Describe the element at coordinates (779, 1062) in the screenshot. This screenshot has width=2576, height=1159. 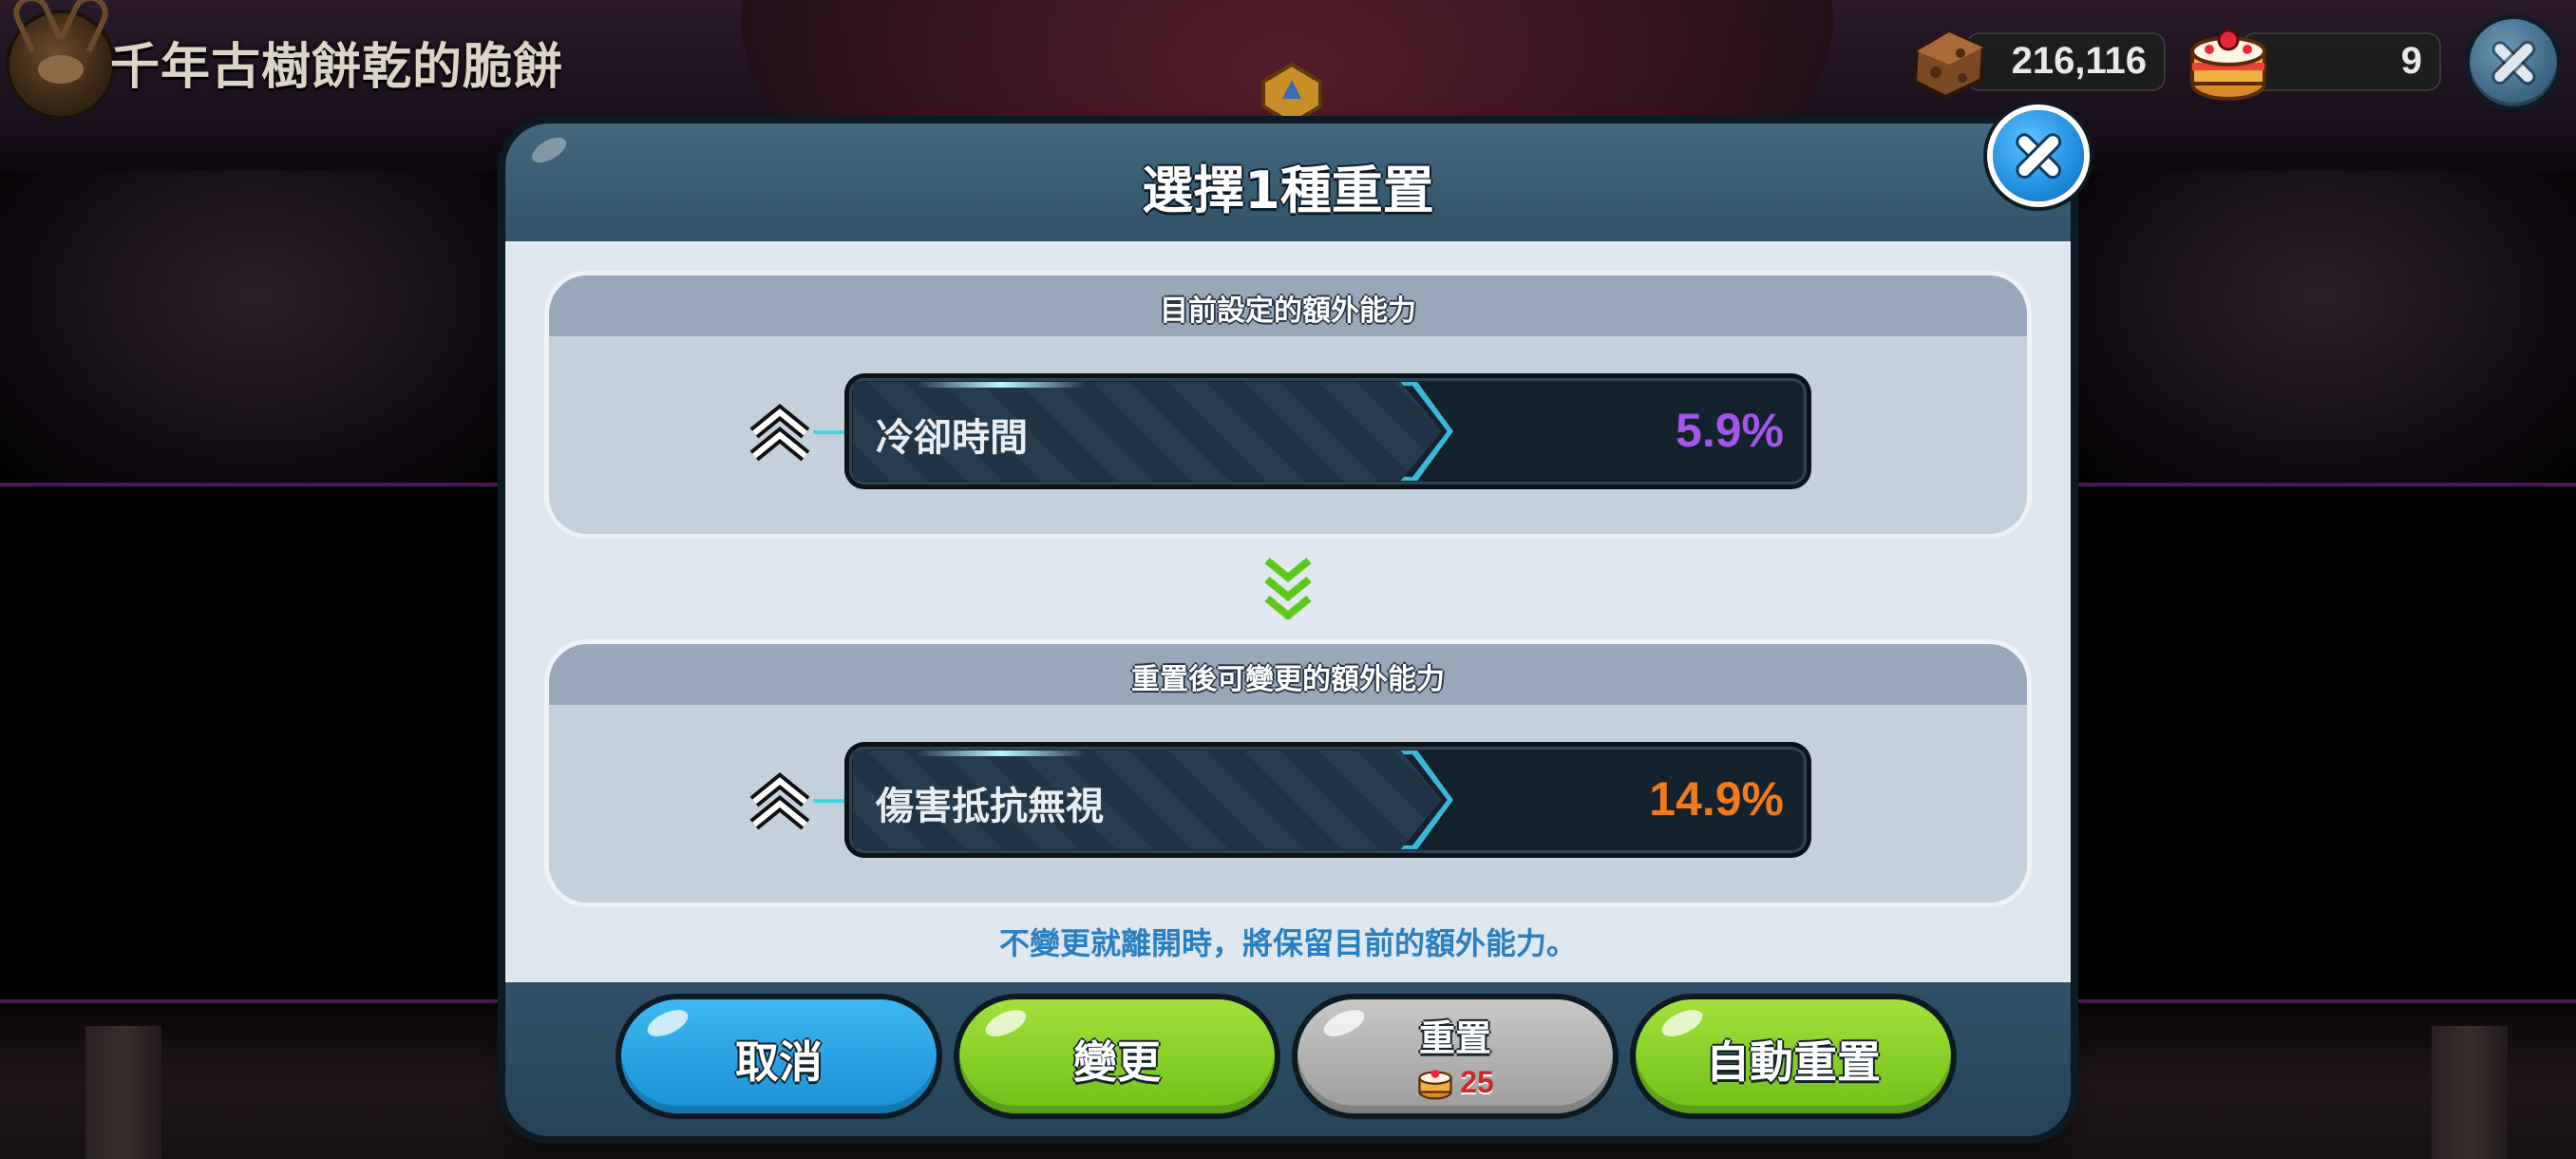
I see `cancel-button-label: 取消` at that location.